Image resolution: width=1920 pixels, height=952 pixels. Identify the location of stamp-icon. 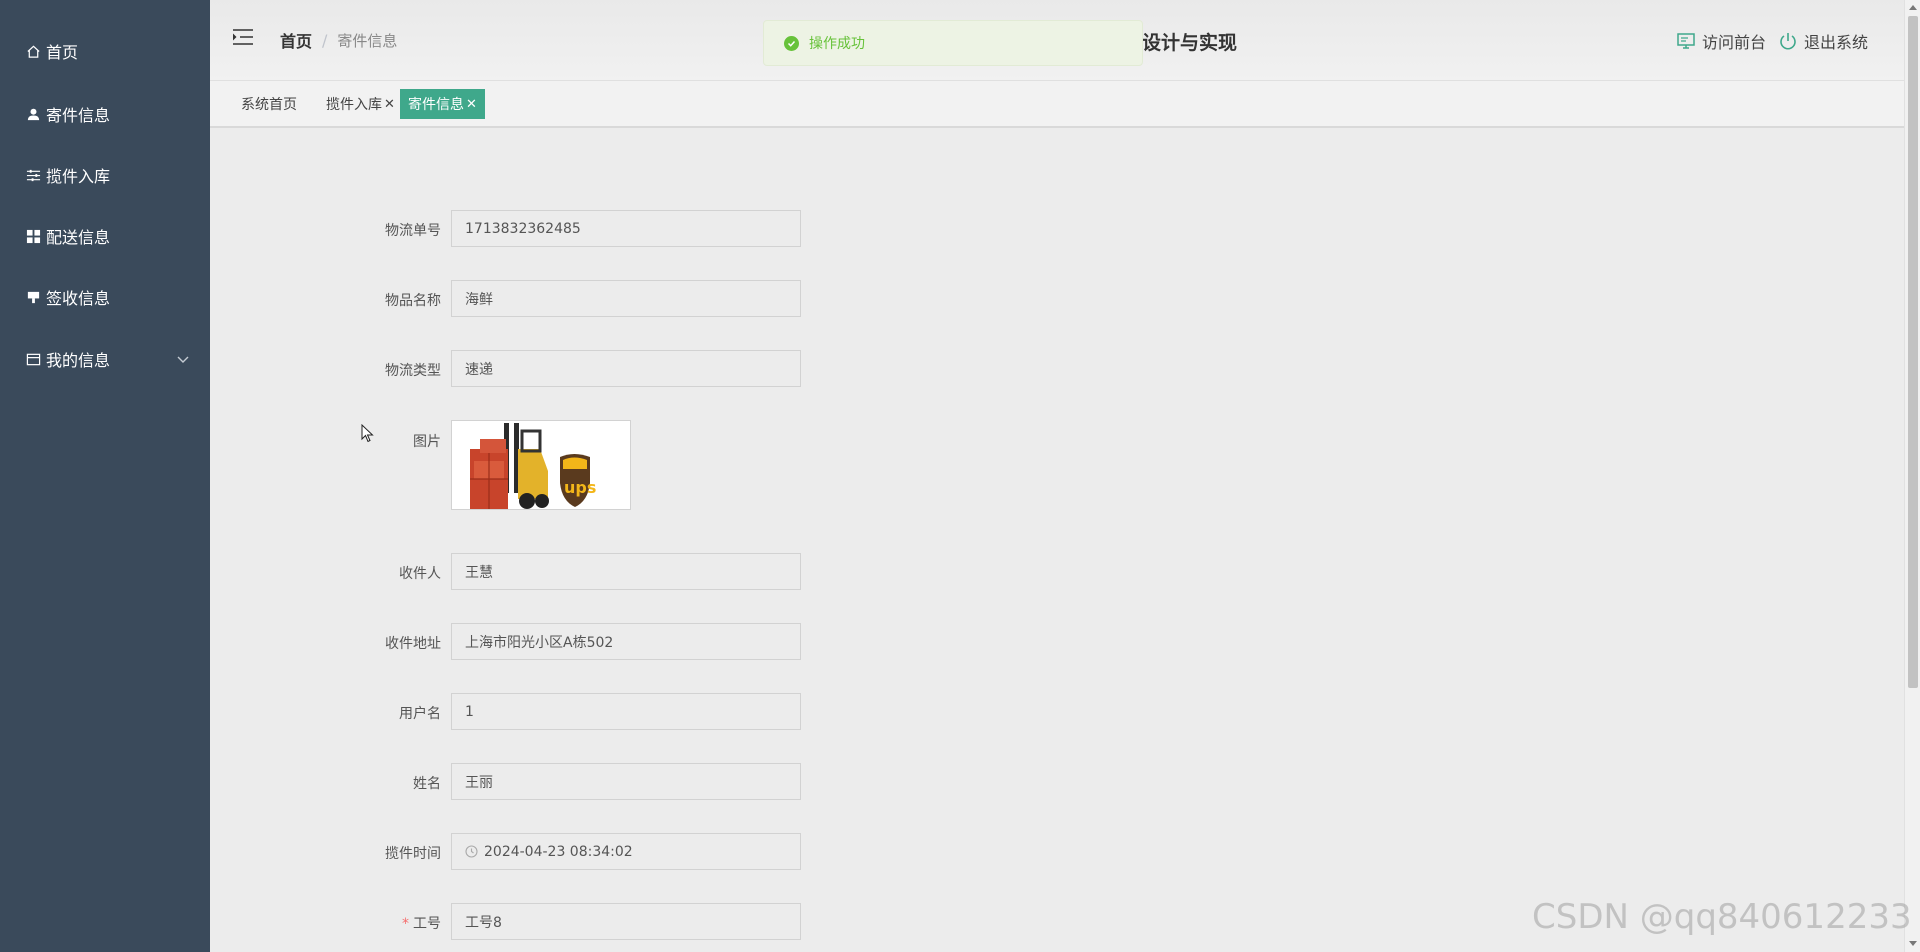
(33, 297).